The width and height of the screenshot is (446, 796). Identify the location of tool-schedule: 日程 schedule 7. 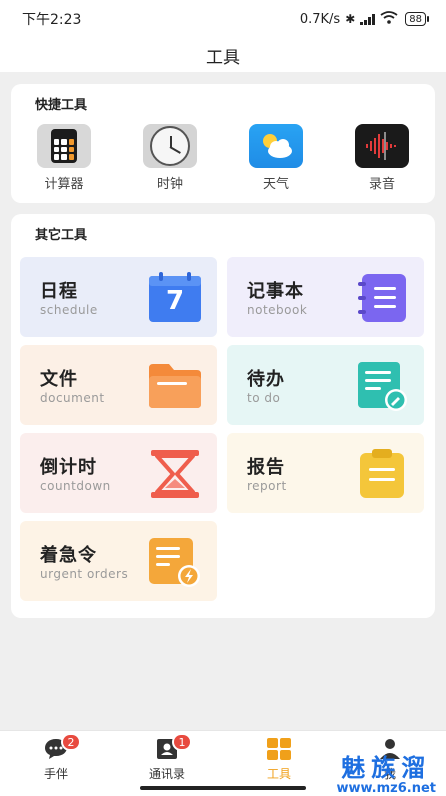
(118, 297).